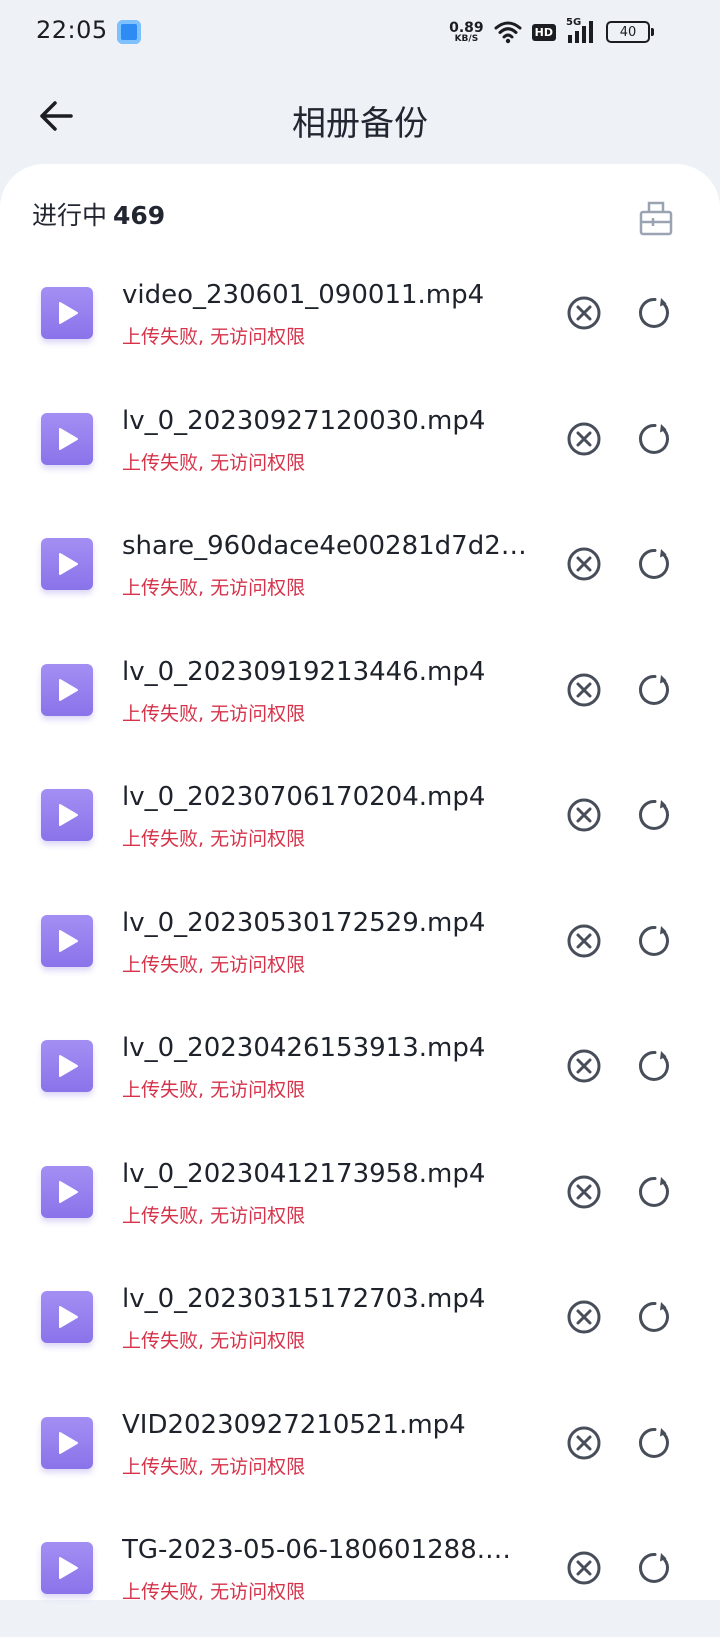 The height and width of the screenshot is (1637, 720). Describe the element at coordinates (72, 30) in the screenshot. I see `status-time: 22:05` at that location.